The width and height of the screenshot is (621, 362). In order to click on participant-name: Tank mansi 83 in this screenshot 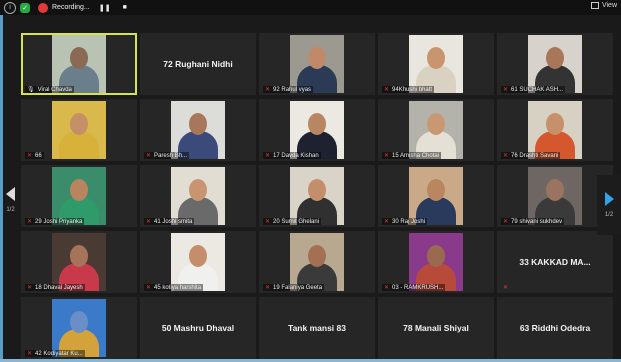, I will do `click(317, 328)`.